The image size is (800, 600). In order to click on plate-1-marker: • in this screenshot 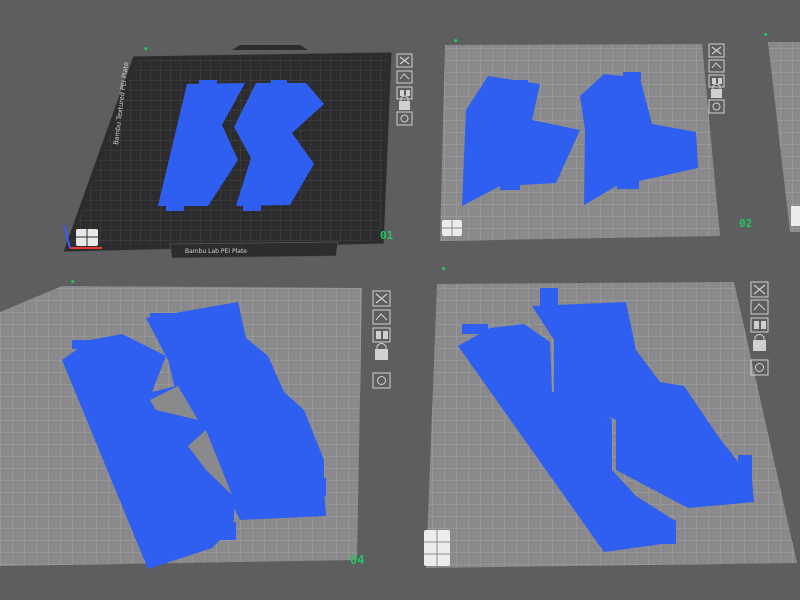, I will do `click(145, 50)`.